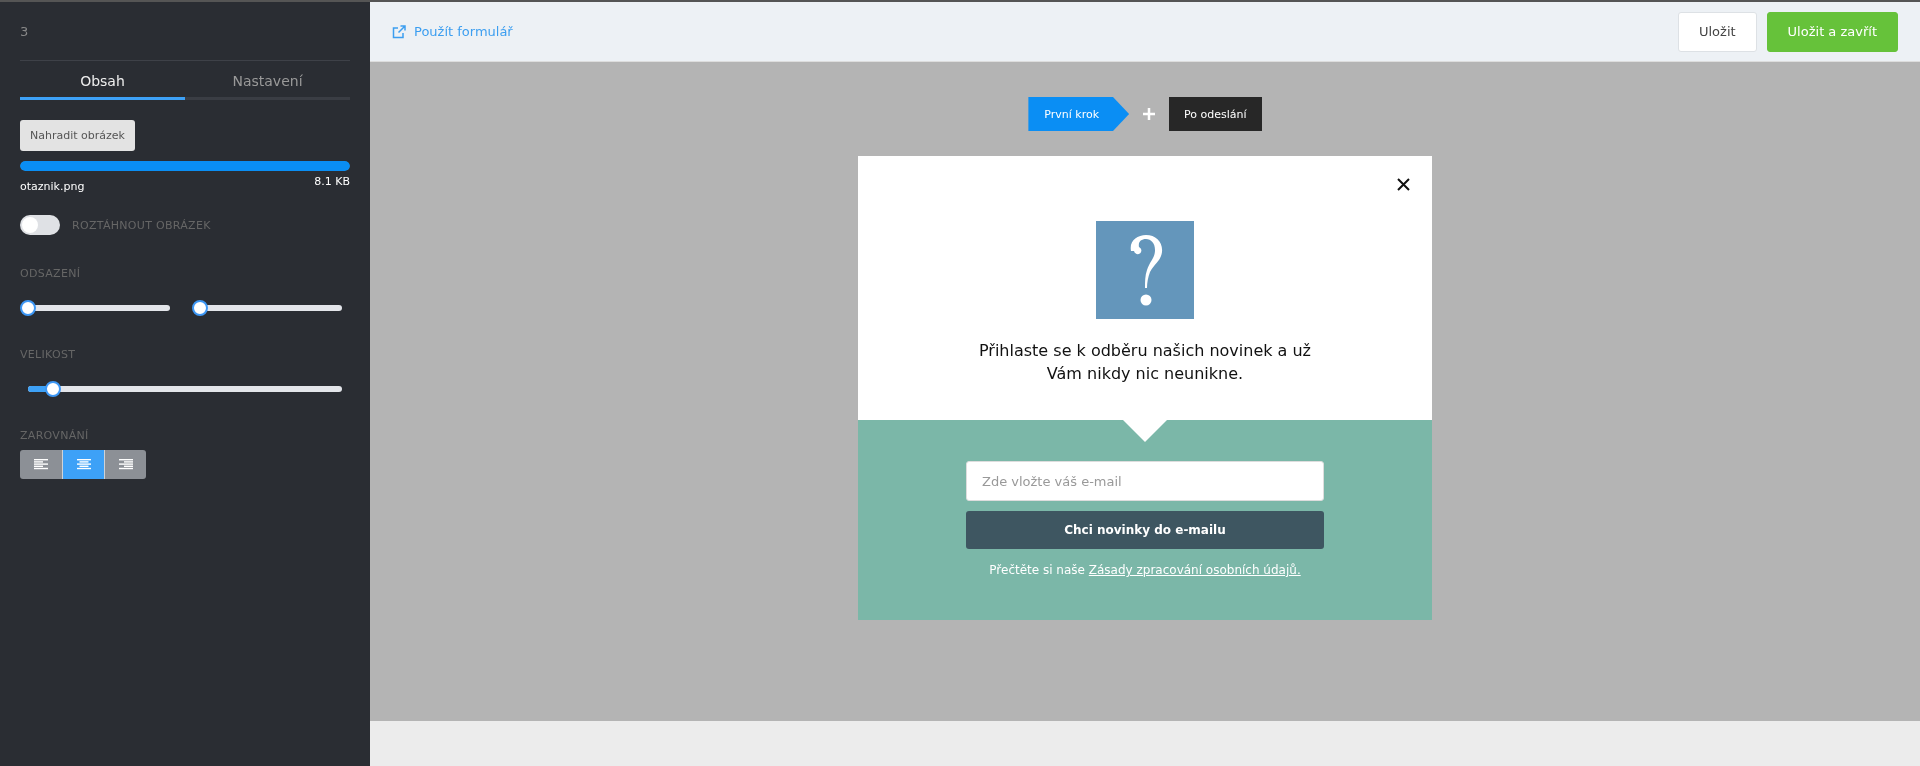  Describe the element at coordinates (55, 435) in the screenshot. I see `alignment-label: ZAROVNÁNÍ` at that location.